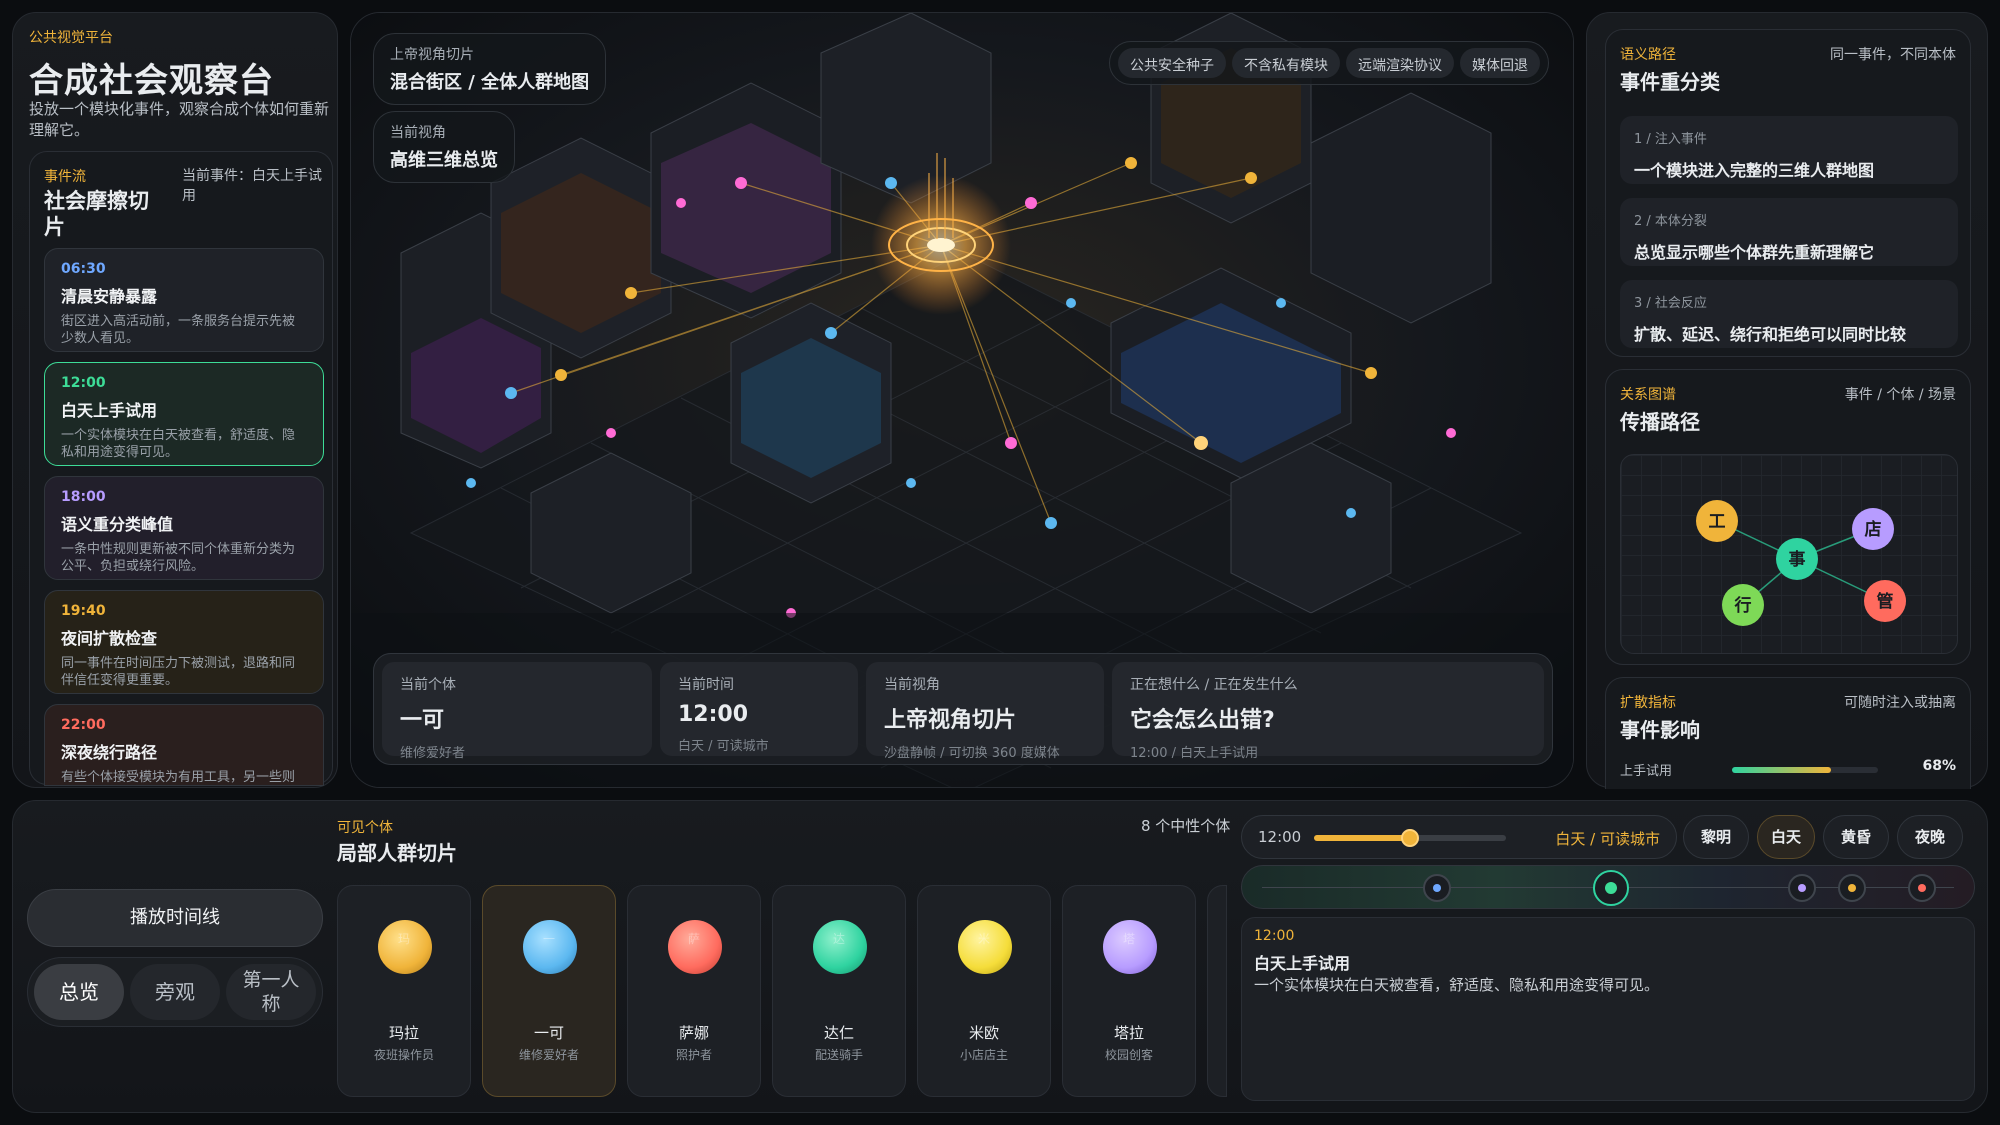 This screenshot has width=2000, height=1125. Describe the element at coordinates (184, 642) in the screenshot. I see `event-card: 19:40 夜间扩散检查 同一事件在时间压力下被测试，退路和同伴信任变得更重要。` at that location.